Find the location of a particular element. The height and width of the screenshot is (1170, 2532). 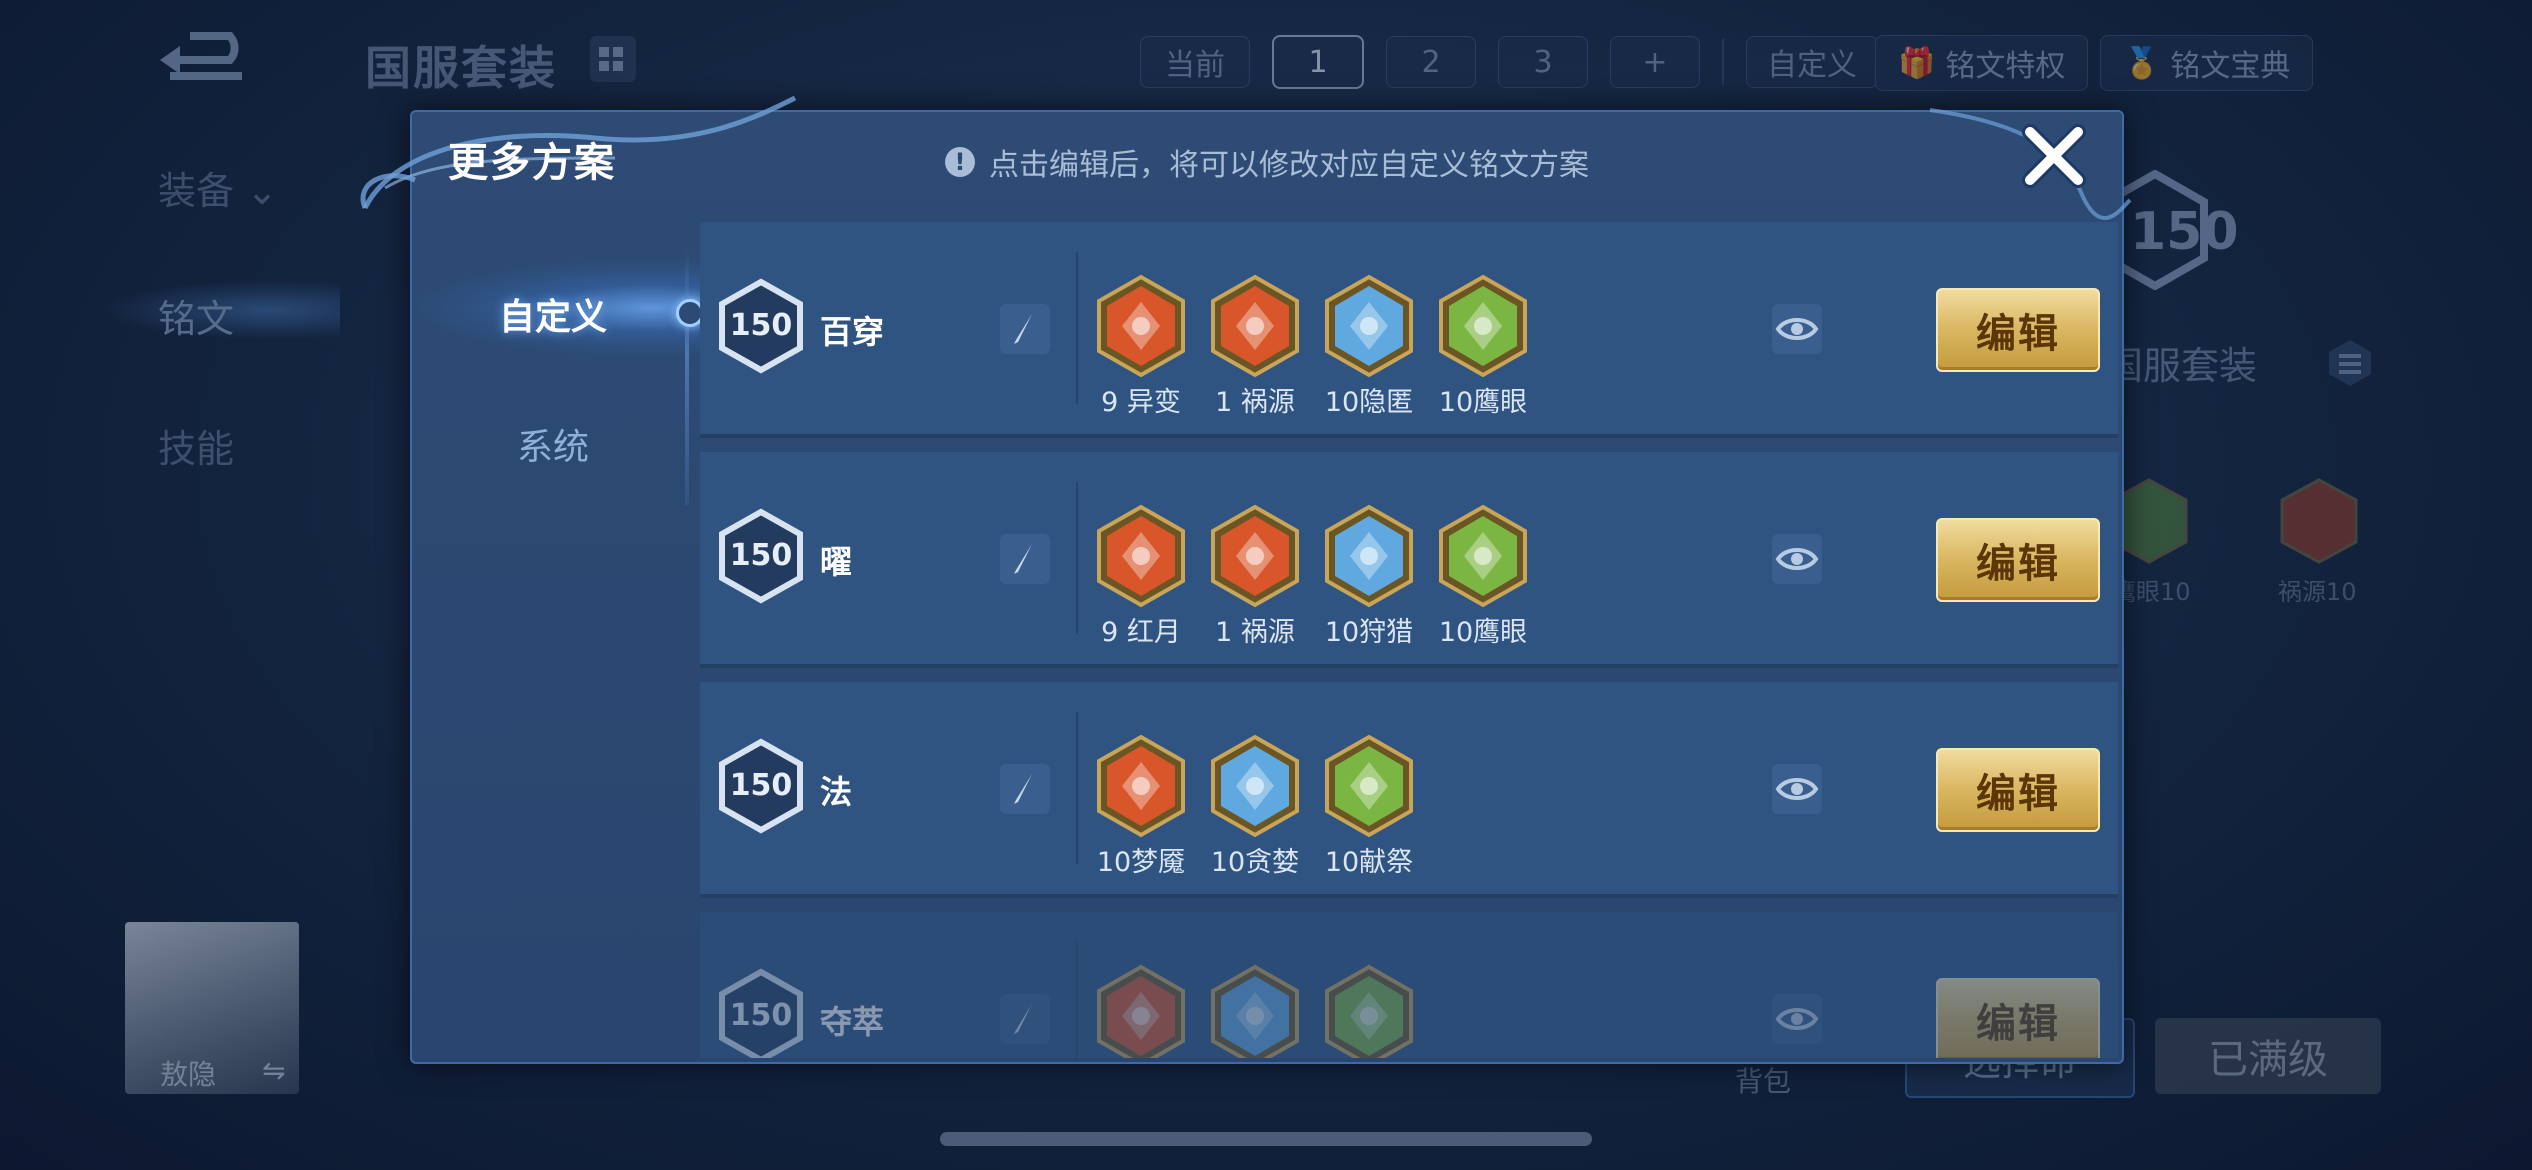

suit-label: 国服套装 is located at coordinates (2181, 366).